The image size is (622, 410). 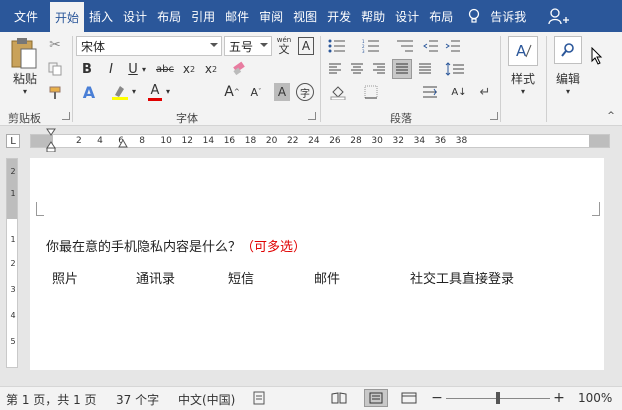 What do you see at coordinates (431, 46) in the screenshot?
I see `decrease-indent-icon` at bounding box center [431, 46].